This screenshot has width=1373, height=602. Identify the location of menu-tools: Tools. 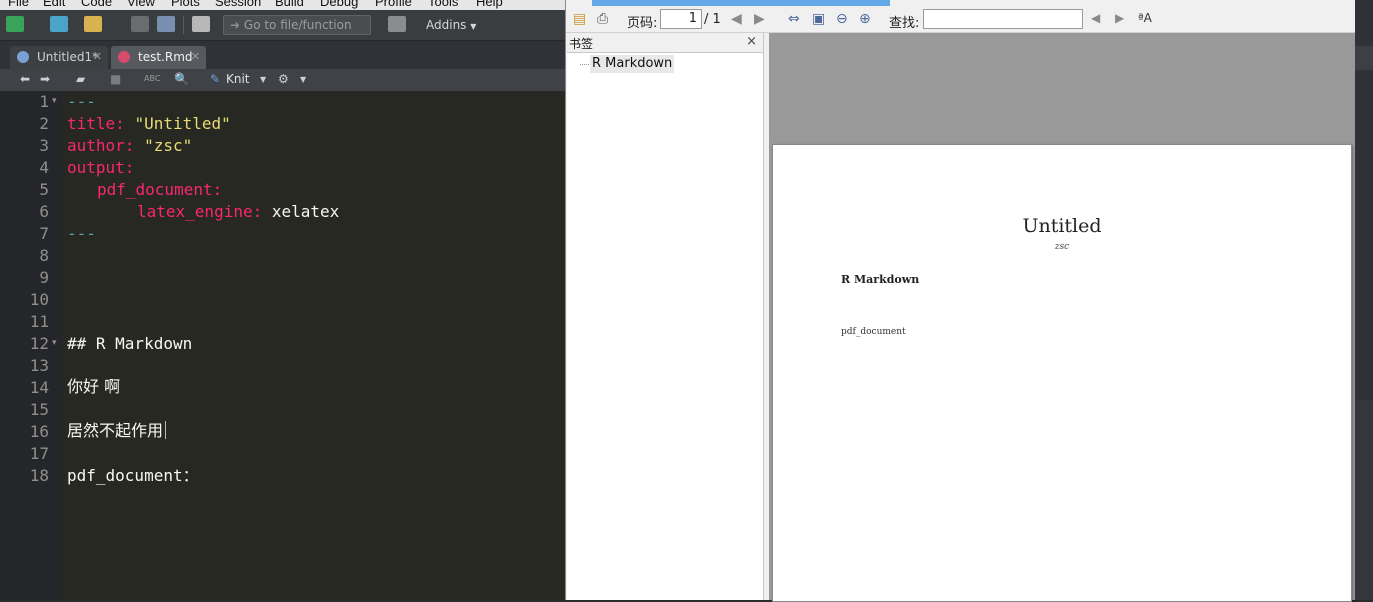
(443, 4).